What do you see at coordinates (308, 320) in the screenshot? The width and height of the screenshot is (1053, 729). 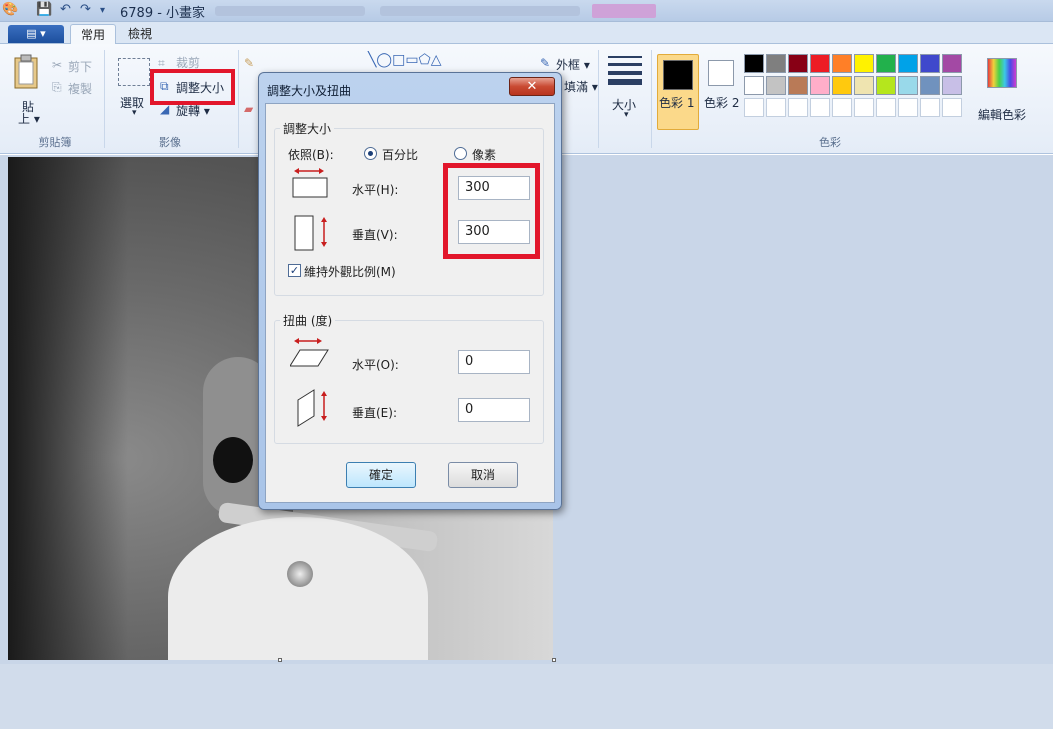 I see `skew-legend: 扭曲 (度)` at bounding box center [308, 320].